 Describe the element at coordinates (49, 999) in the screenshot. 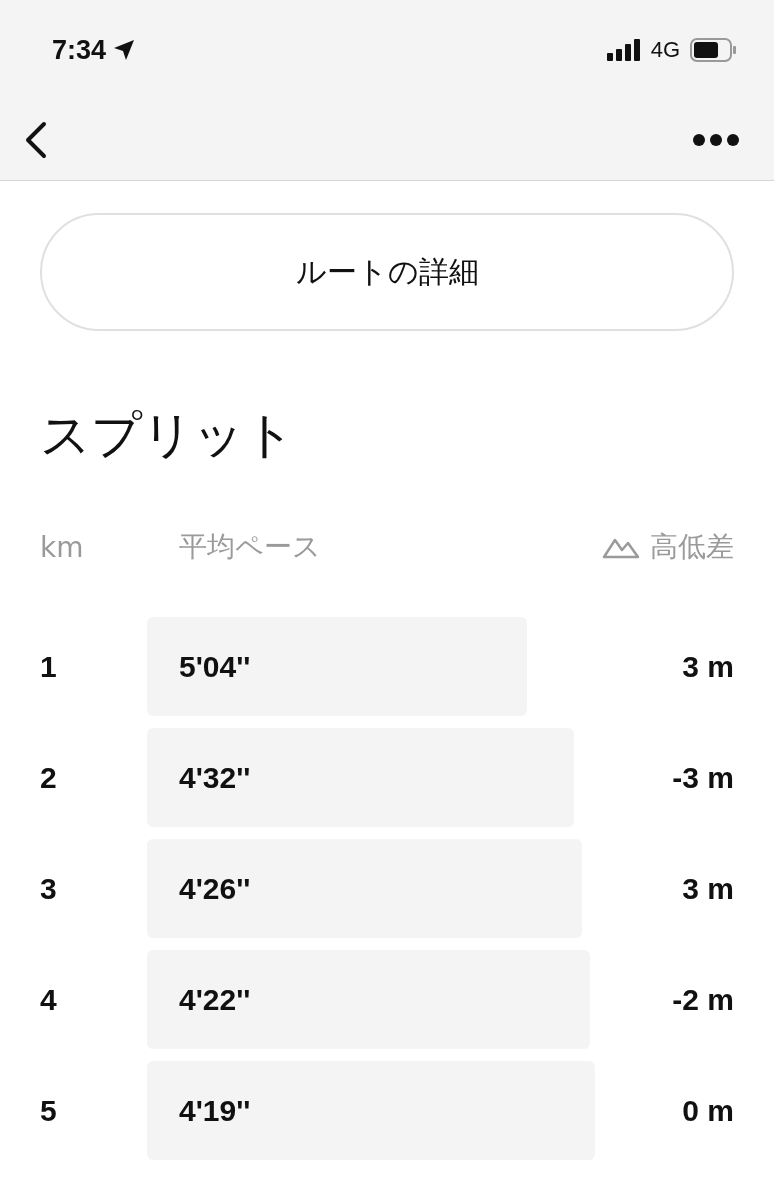

I see `split-km: 4` at that location.